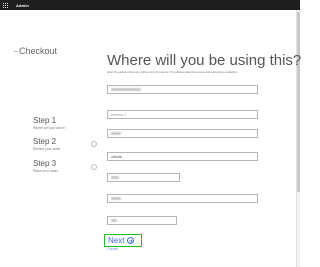 The image size is (320, 267). What do you see at coordinates (38, 51) in the screenshot?
I see `checkout-label: Checkout` at bounding box center [38, 51].